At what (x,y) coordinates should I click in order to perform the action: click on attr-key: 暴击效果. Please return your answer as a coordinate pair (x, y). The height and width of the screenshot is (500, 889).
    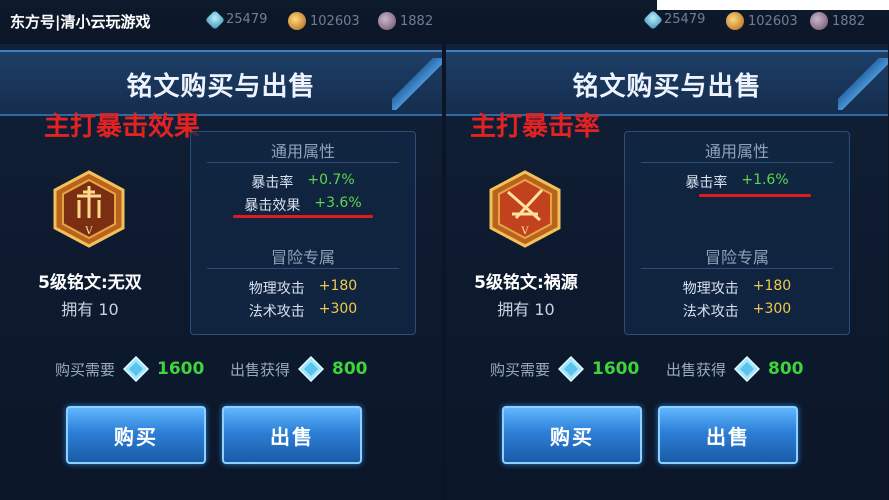
    Looking at the image, I should click on (272, 206).